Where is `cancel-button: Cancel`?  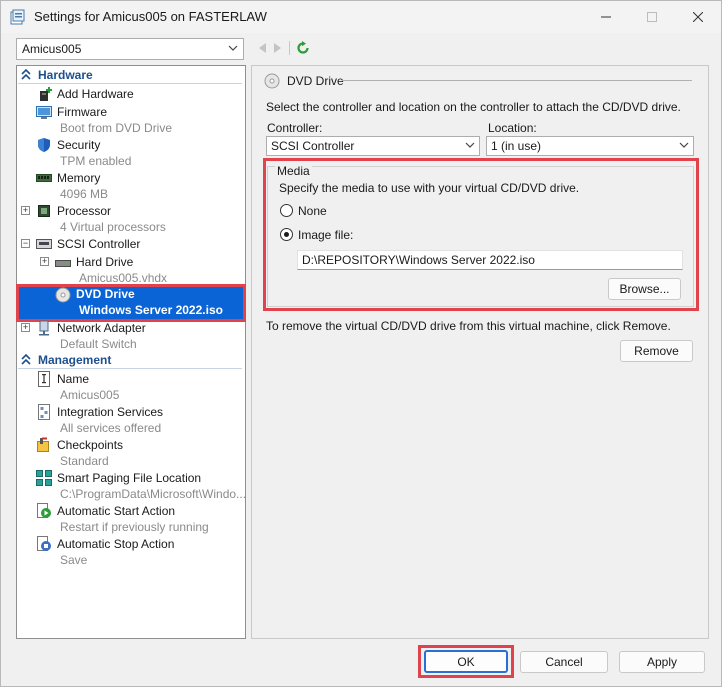
cancel-button: Cancel is located at coordinates (564, 662).